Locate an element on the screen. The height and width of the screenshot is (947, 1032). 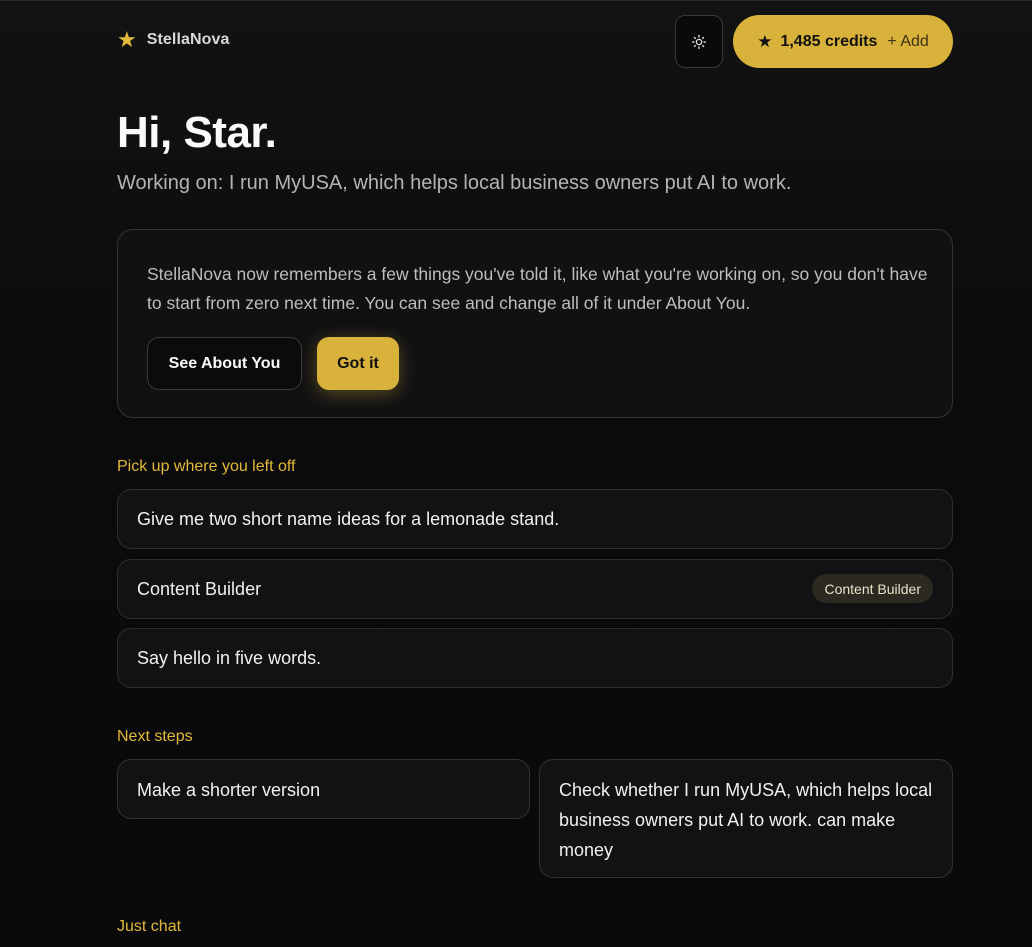
next-steps-section-title: Next steps is located at coordinates (155, 736).